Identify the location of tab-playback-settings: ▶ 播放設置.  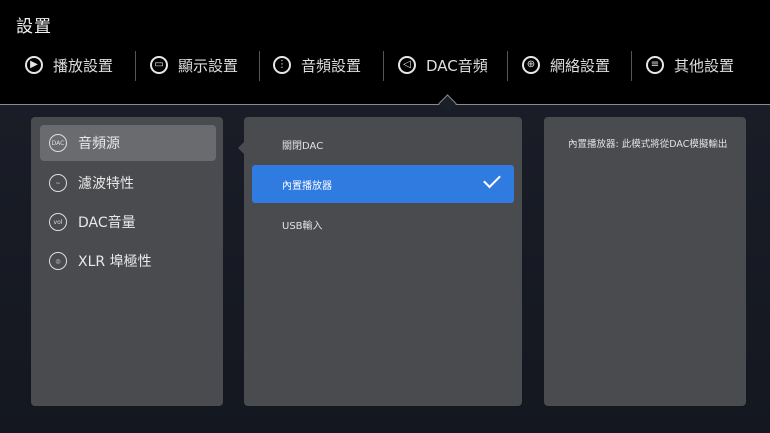
(69, 65).